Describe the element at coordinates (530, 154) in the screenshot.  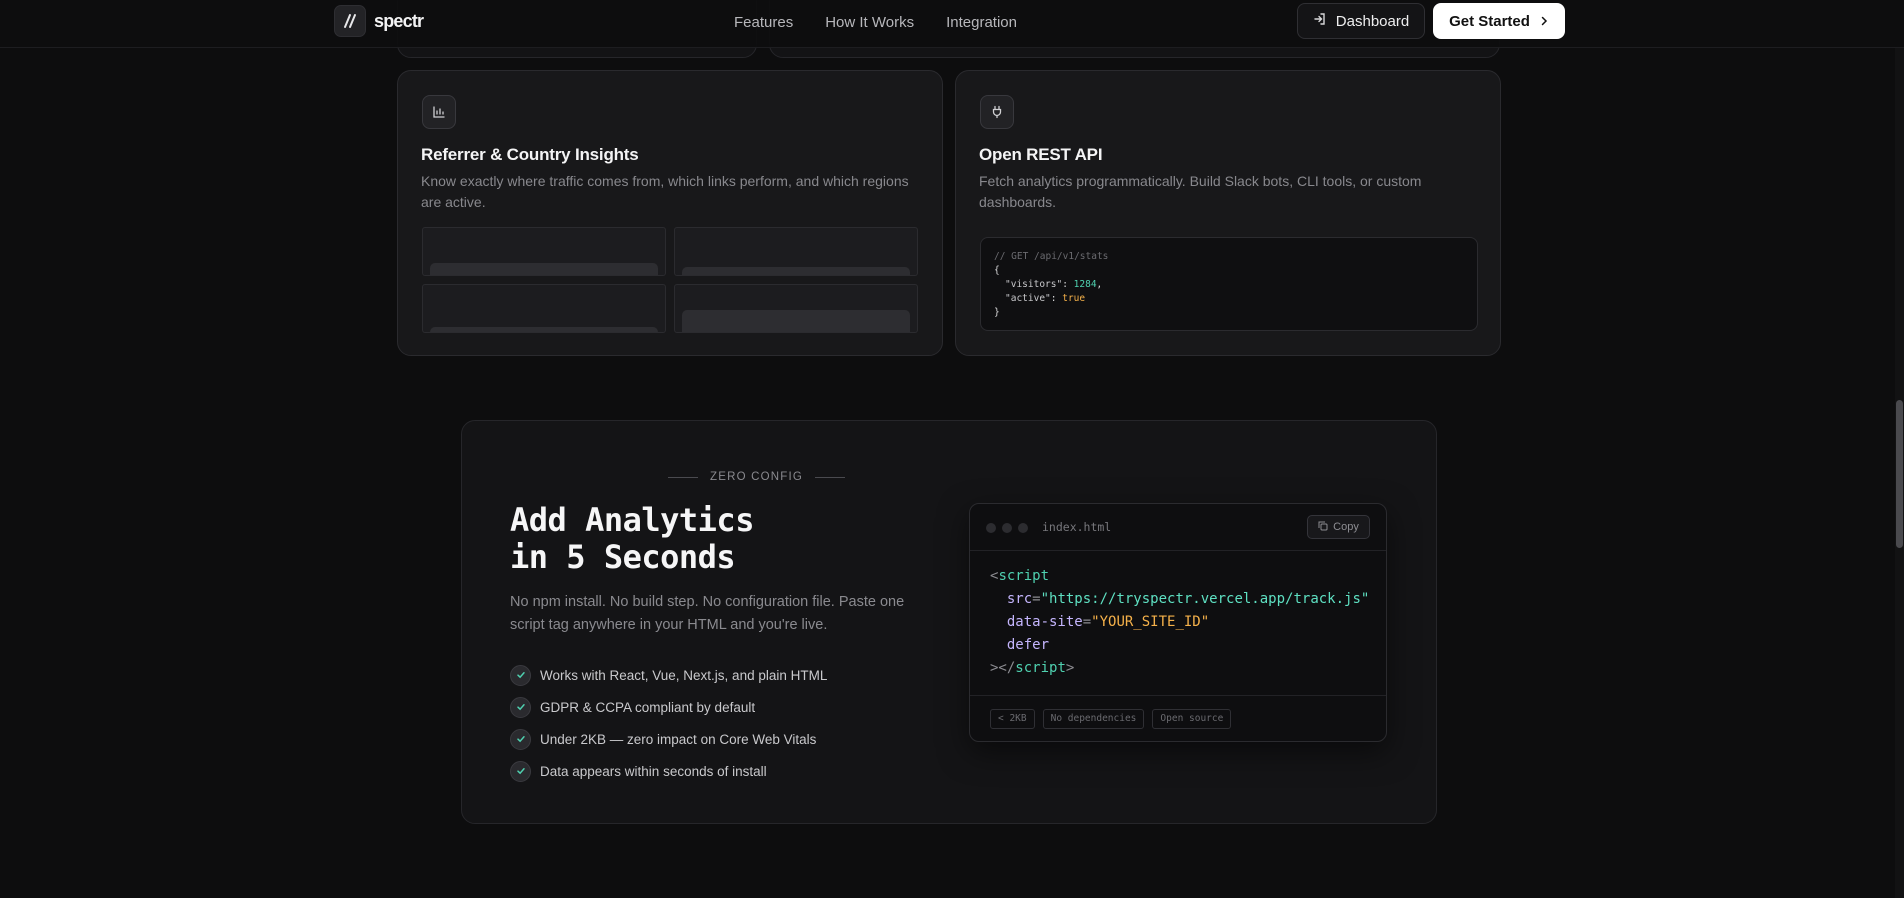
I see `feature-title: Referrer & Country Insights` at that location.